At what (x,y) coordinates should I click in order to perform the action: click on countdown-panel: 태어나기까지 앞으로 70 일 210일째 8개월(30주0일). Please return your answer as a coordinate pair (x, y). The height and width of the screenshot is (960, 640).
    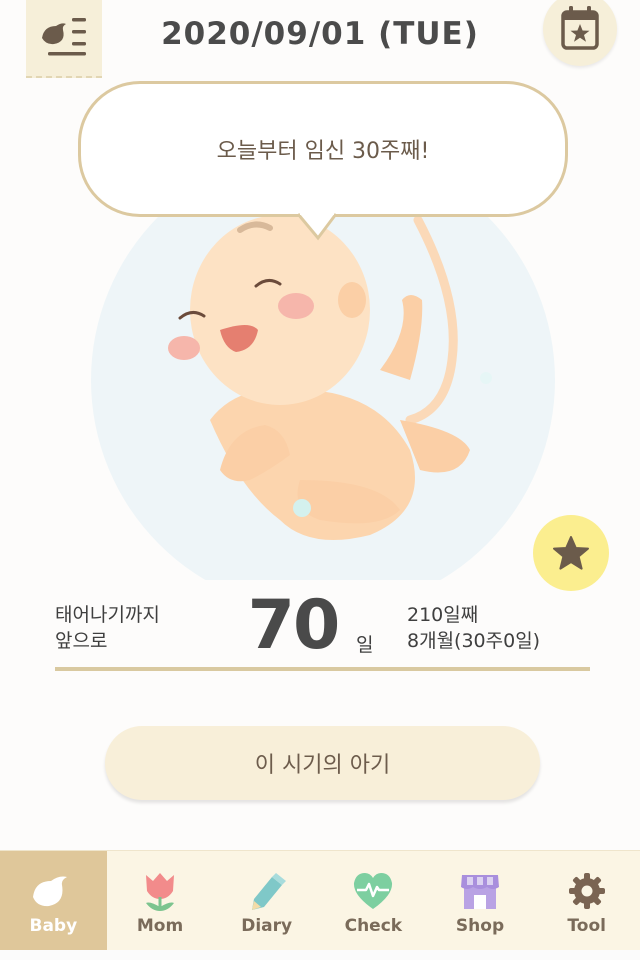
    Looking at the image, I should click on (320, 635).